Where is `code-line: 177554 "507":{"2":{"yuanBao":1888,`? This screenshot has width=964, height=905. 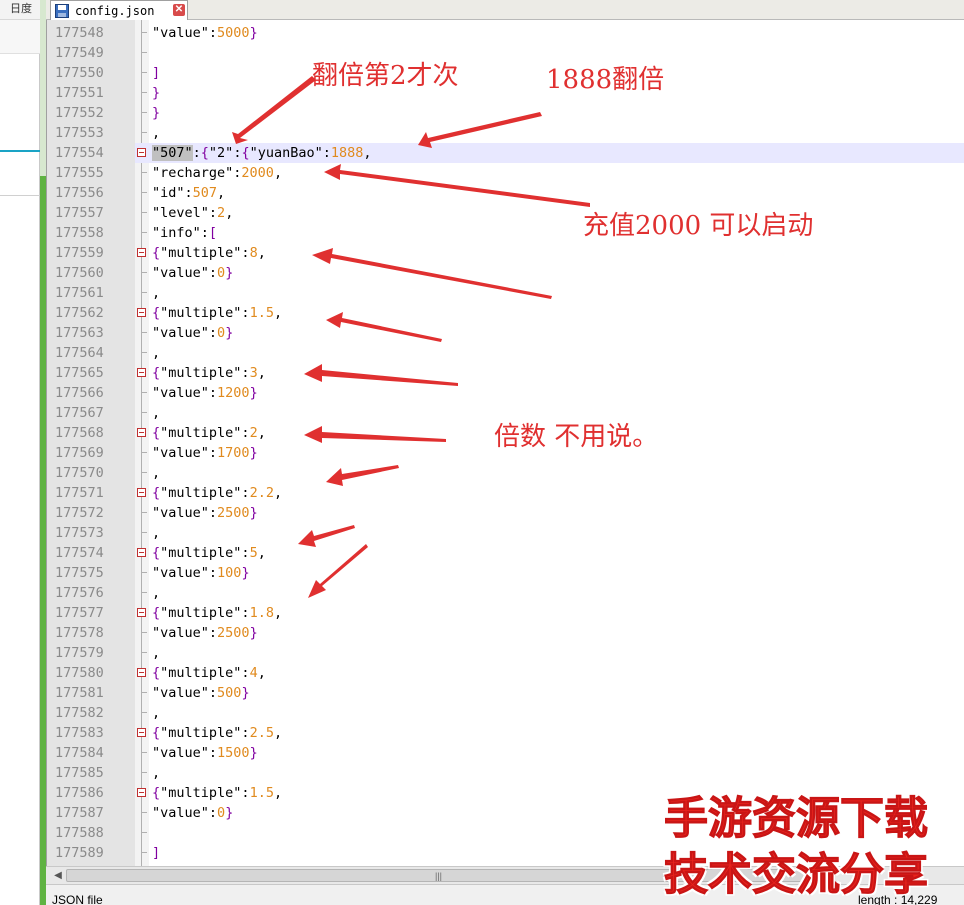
code-line: 177554 "507":{"2":{"yuanBao":1888, is located at coordinates (505, 153).